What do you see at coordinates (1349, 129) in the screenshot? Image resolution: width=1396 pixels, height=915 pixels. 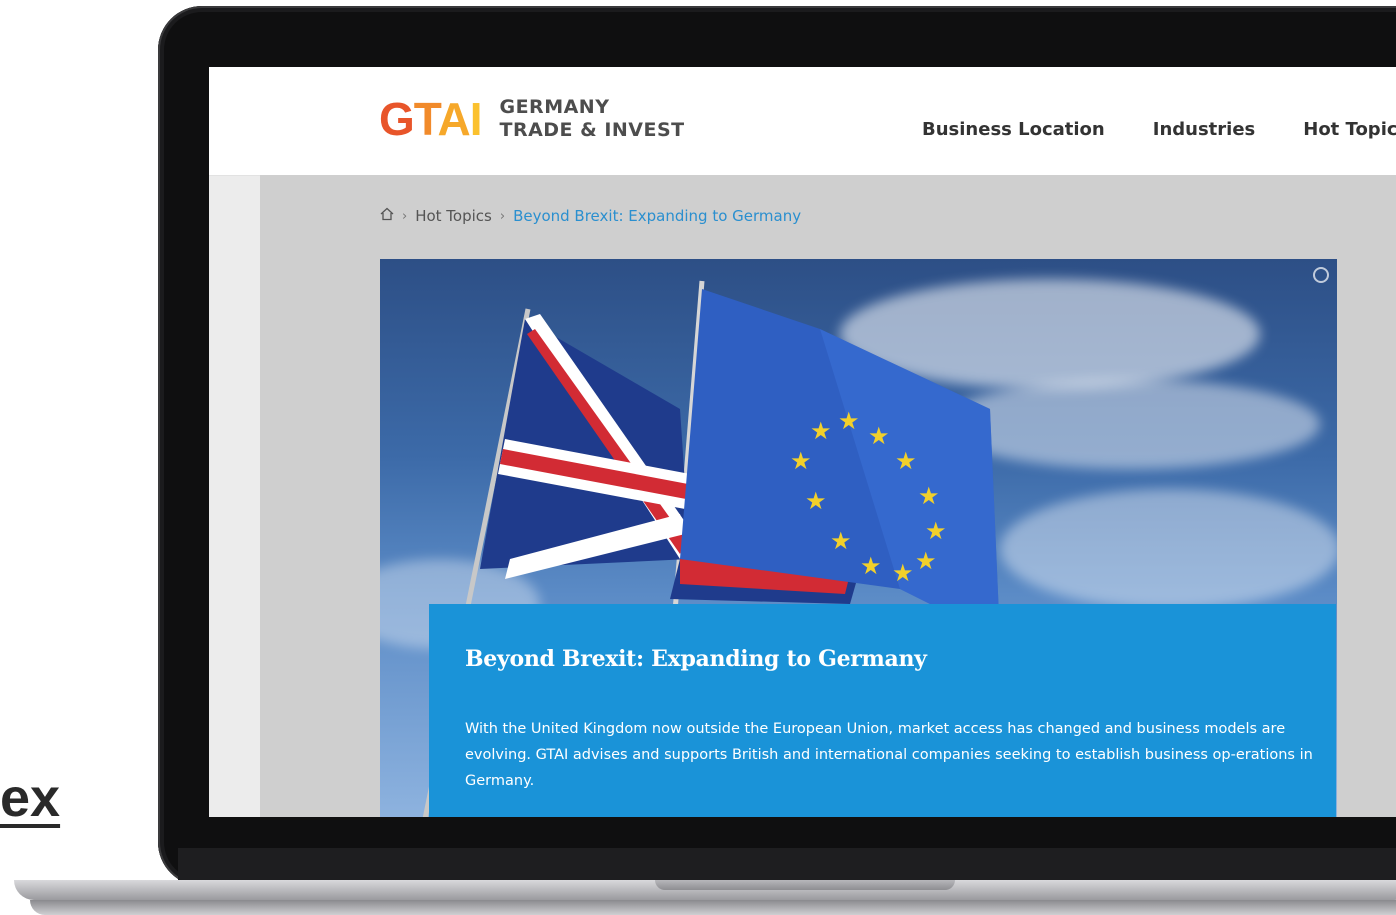 I see `nav-item-hot-topics: Hot Topics` at bounding box center [1349, 129].